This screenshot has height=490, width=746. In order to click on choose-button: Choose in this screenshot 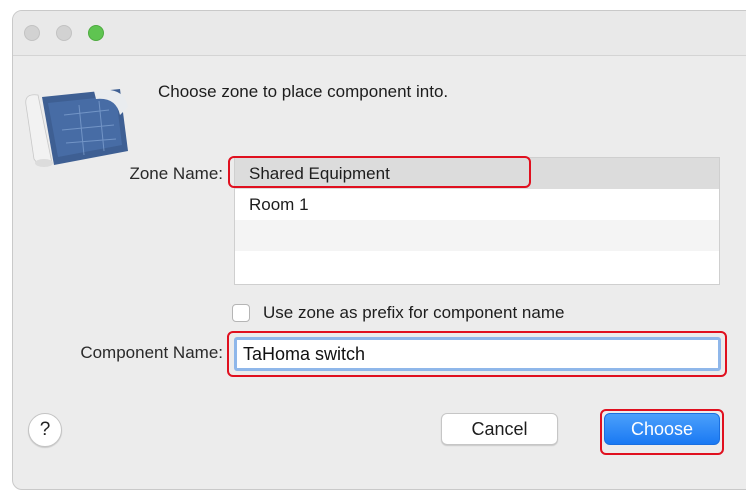, I will do `click(662, 429)`.